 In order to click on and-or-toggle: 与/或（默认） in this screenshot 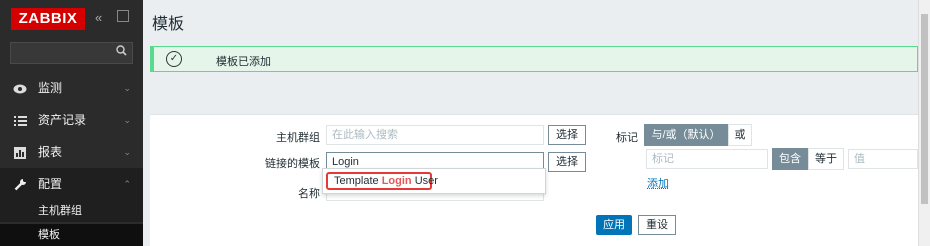, I will do `click(686, 135)`.